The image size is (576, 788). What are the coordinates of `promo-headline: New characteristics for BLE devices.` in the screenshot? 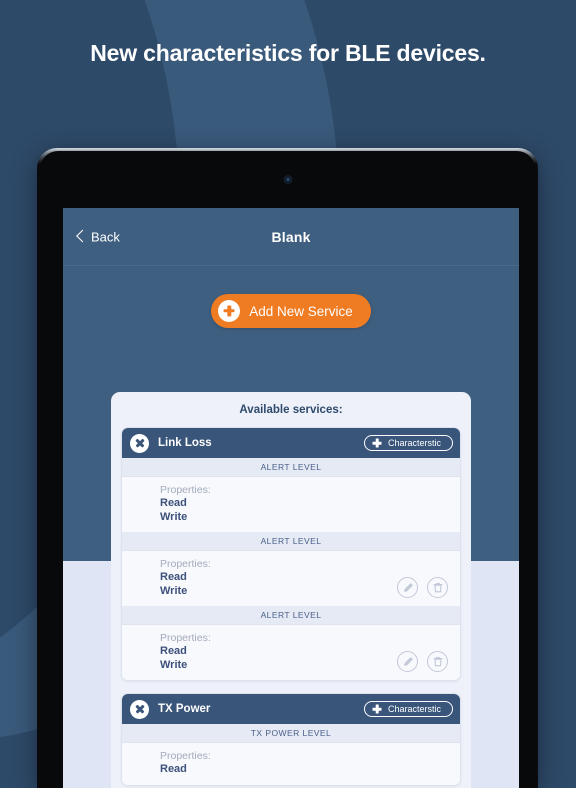 It's located at (288, 53).